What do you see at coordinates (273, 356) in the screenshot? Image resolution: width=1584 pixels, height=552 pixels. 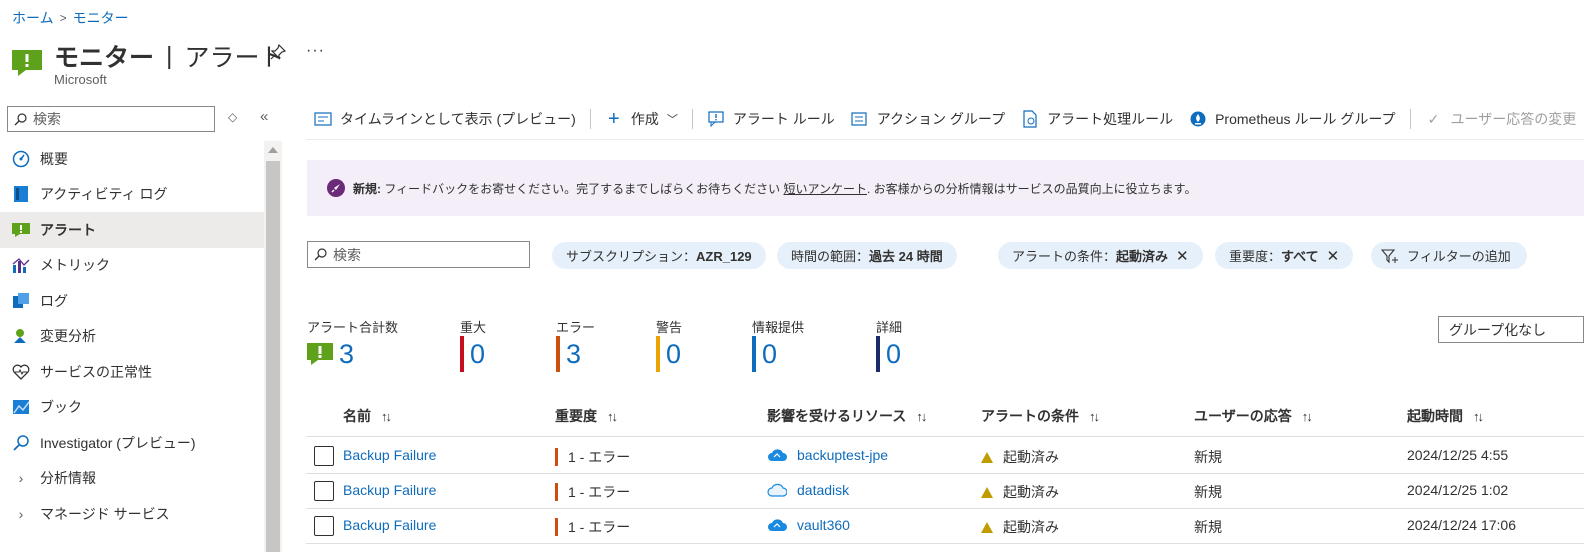 I see `scroll-thumb` at bounding box center [273, 356].